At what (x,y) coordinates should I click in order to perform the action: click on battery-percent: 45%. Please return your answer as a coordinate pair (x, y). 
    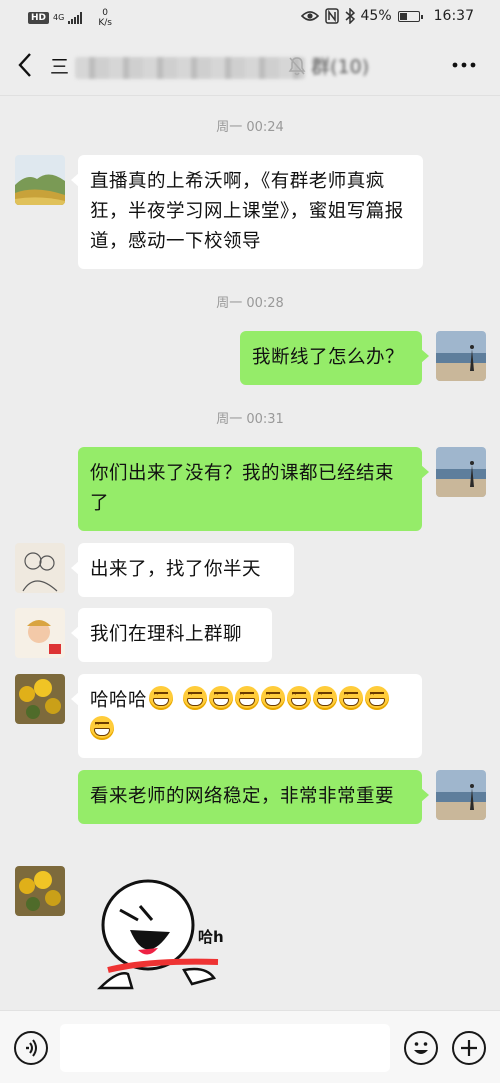
    Looking at the image, I should click on (376, 16).